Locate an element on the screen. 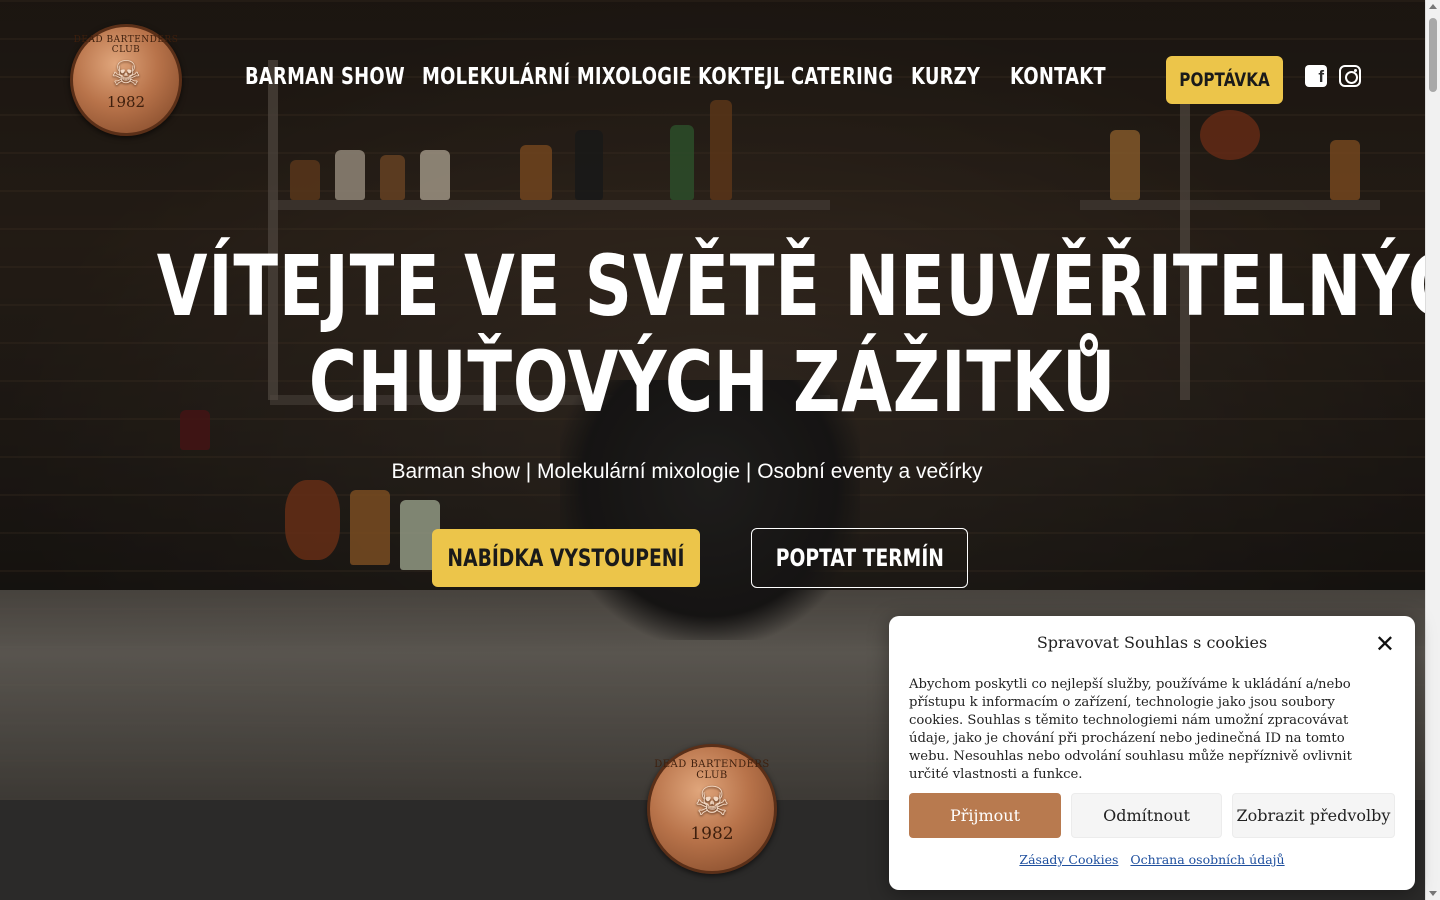 The image size is (1440, 900). nav-label: BARMAN SHOW is located at coordinates (325, 77).